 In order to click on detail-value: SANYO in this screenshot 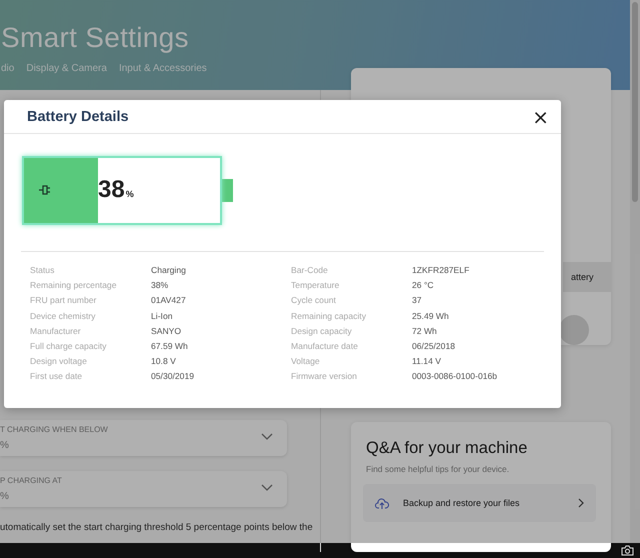, I will do `click(166, 331)`.